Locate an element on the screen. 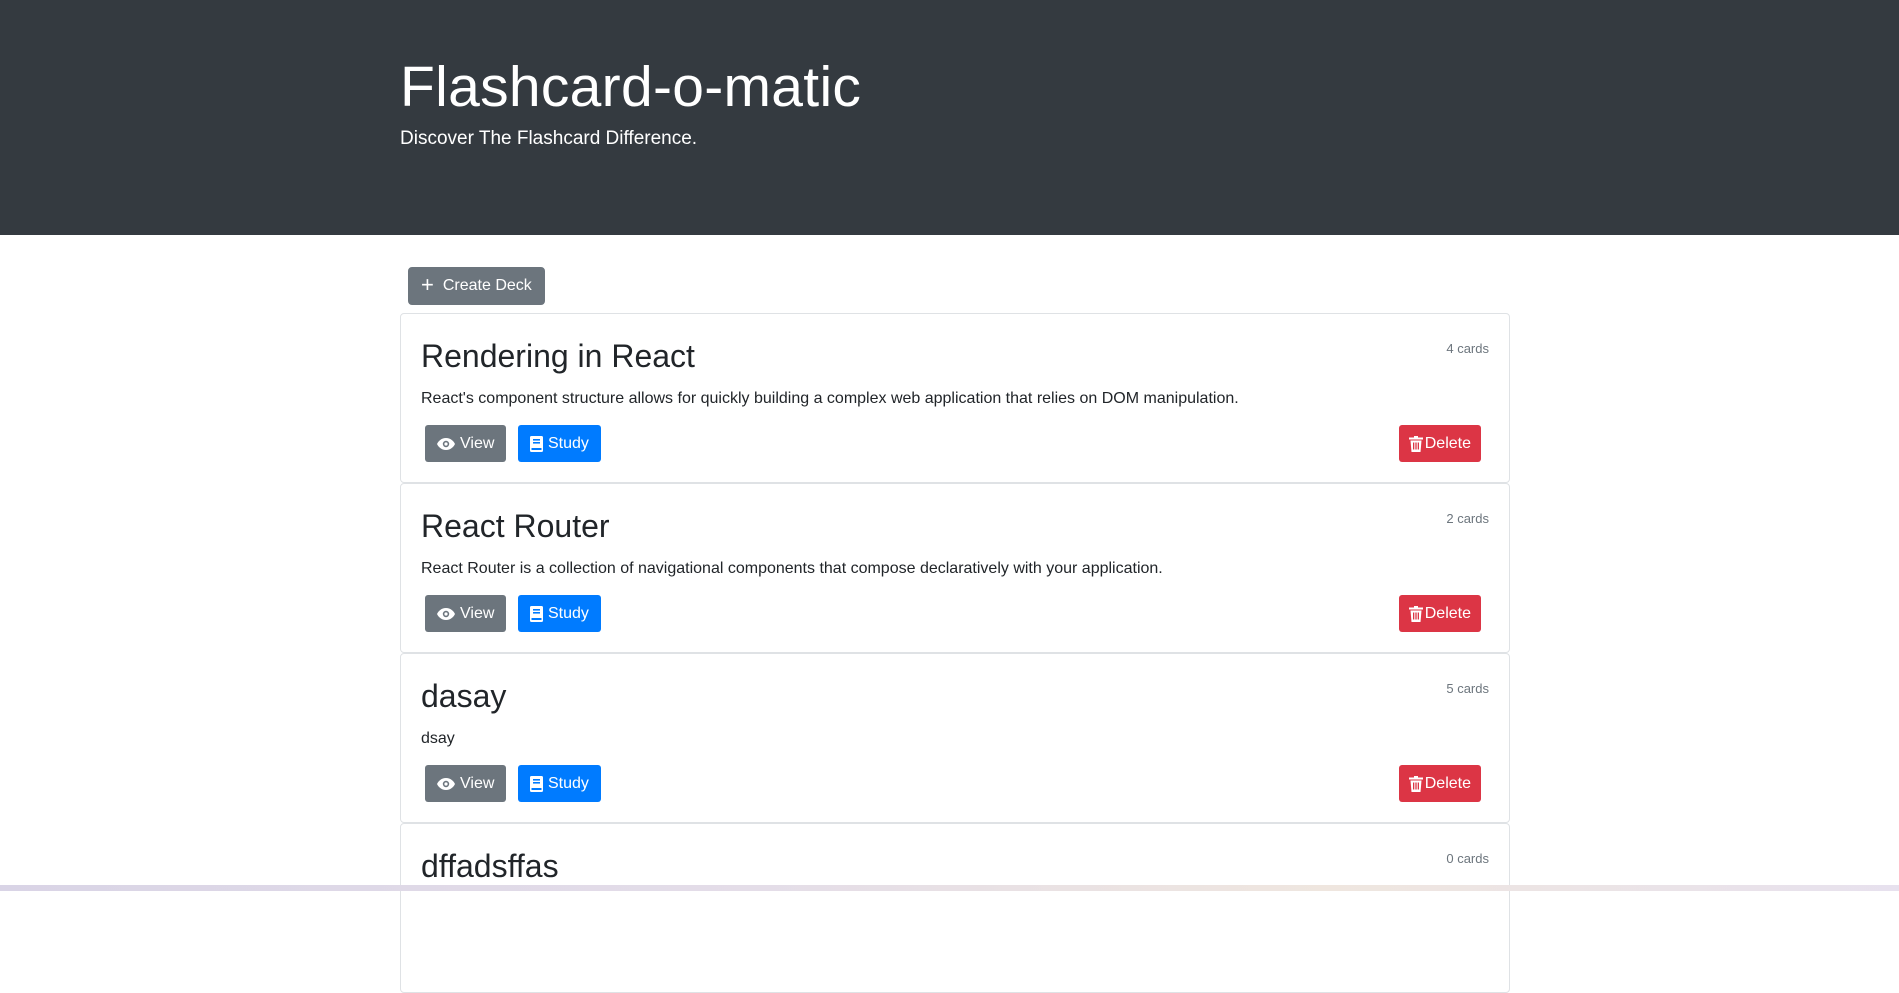 This screenshot has height=993, width=1899. deck-card: dffadsffas 0 cards is located at coordinates (955, 908).